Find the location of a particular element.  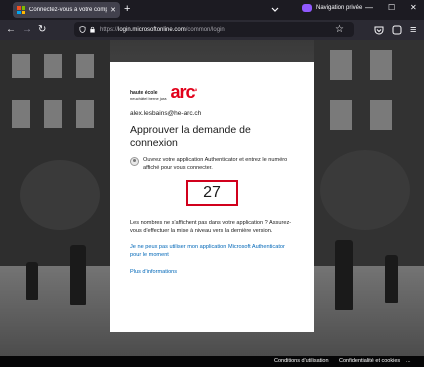

browser-tab: Connectez-vous à votre compte ✕ is located at coordinates (66, 10).